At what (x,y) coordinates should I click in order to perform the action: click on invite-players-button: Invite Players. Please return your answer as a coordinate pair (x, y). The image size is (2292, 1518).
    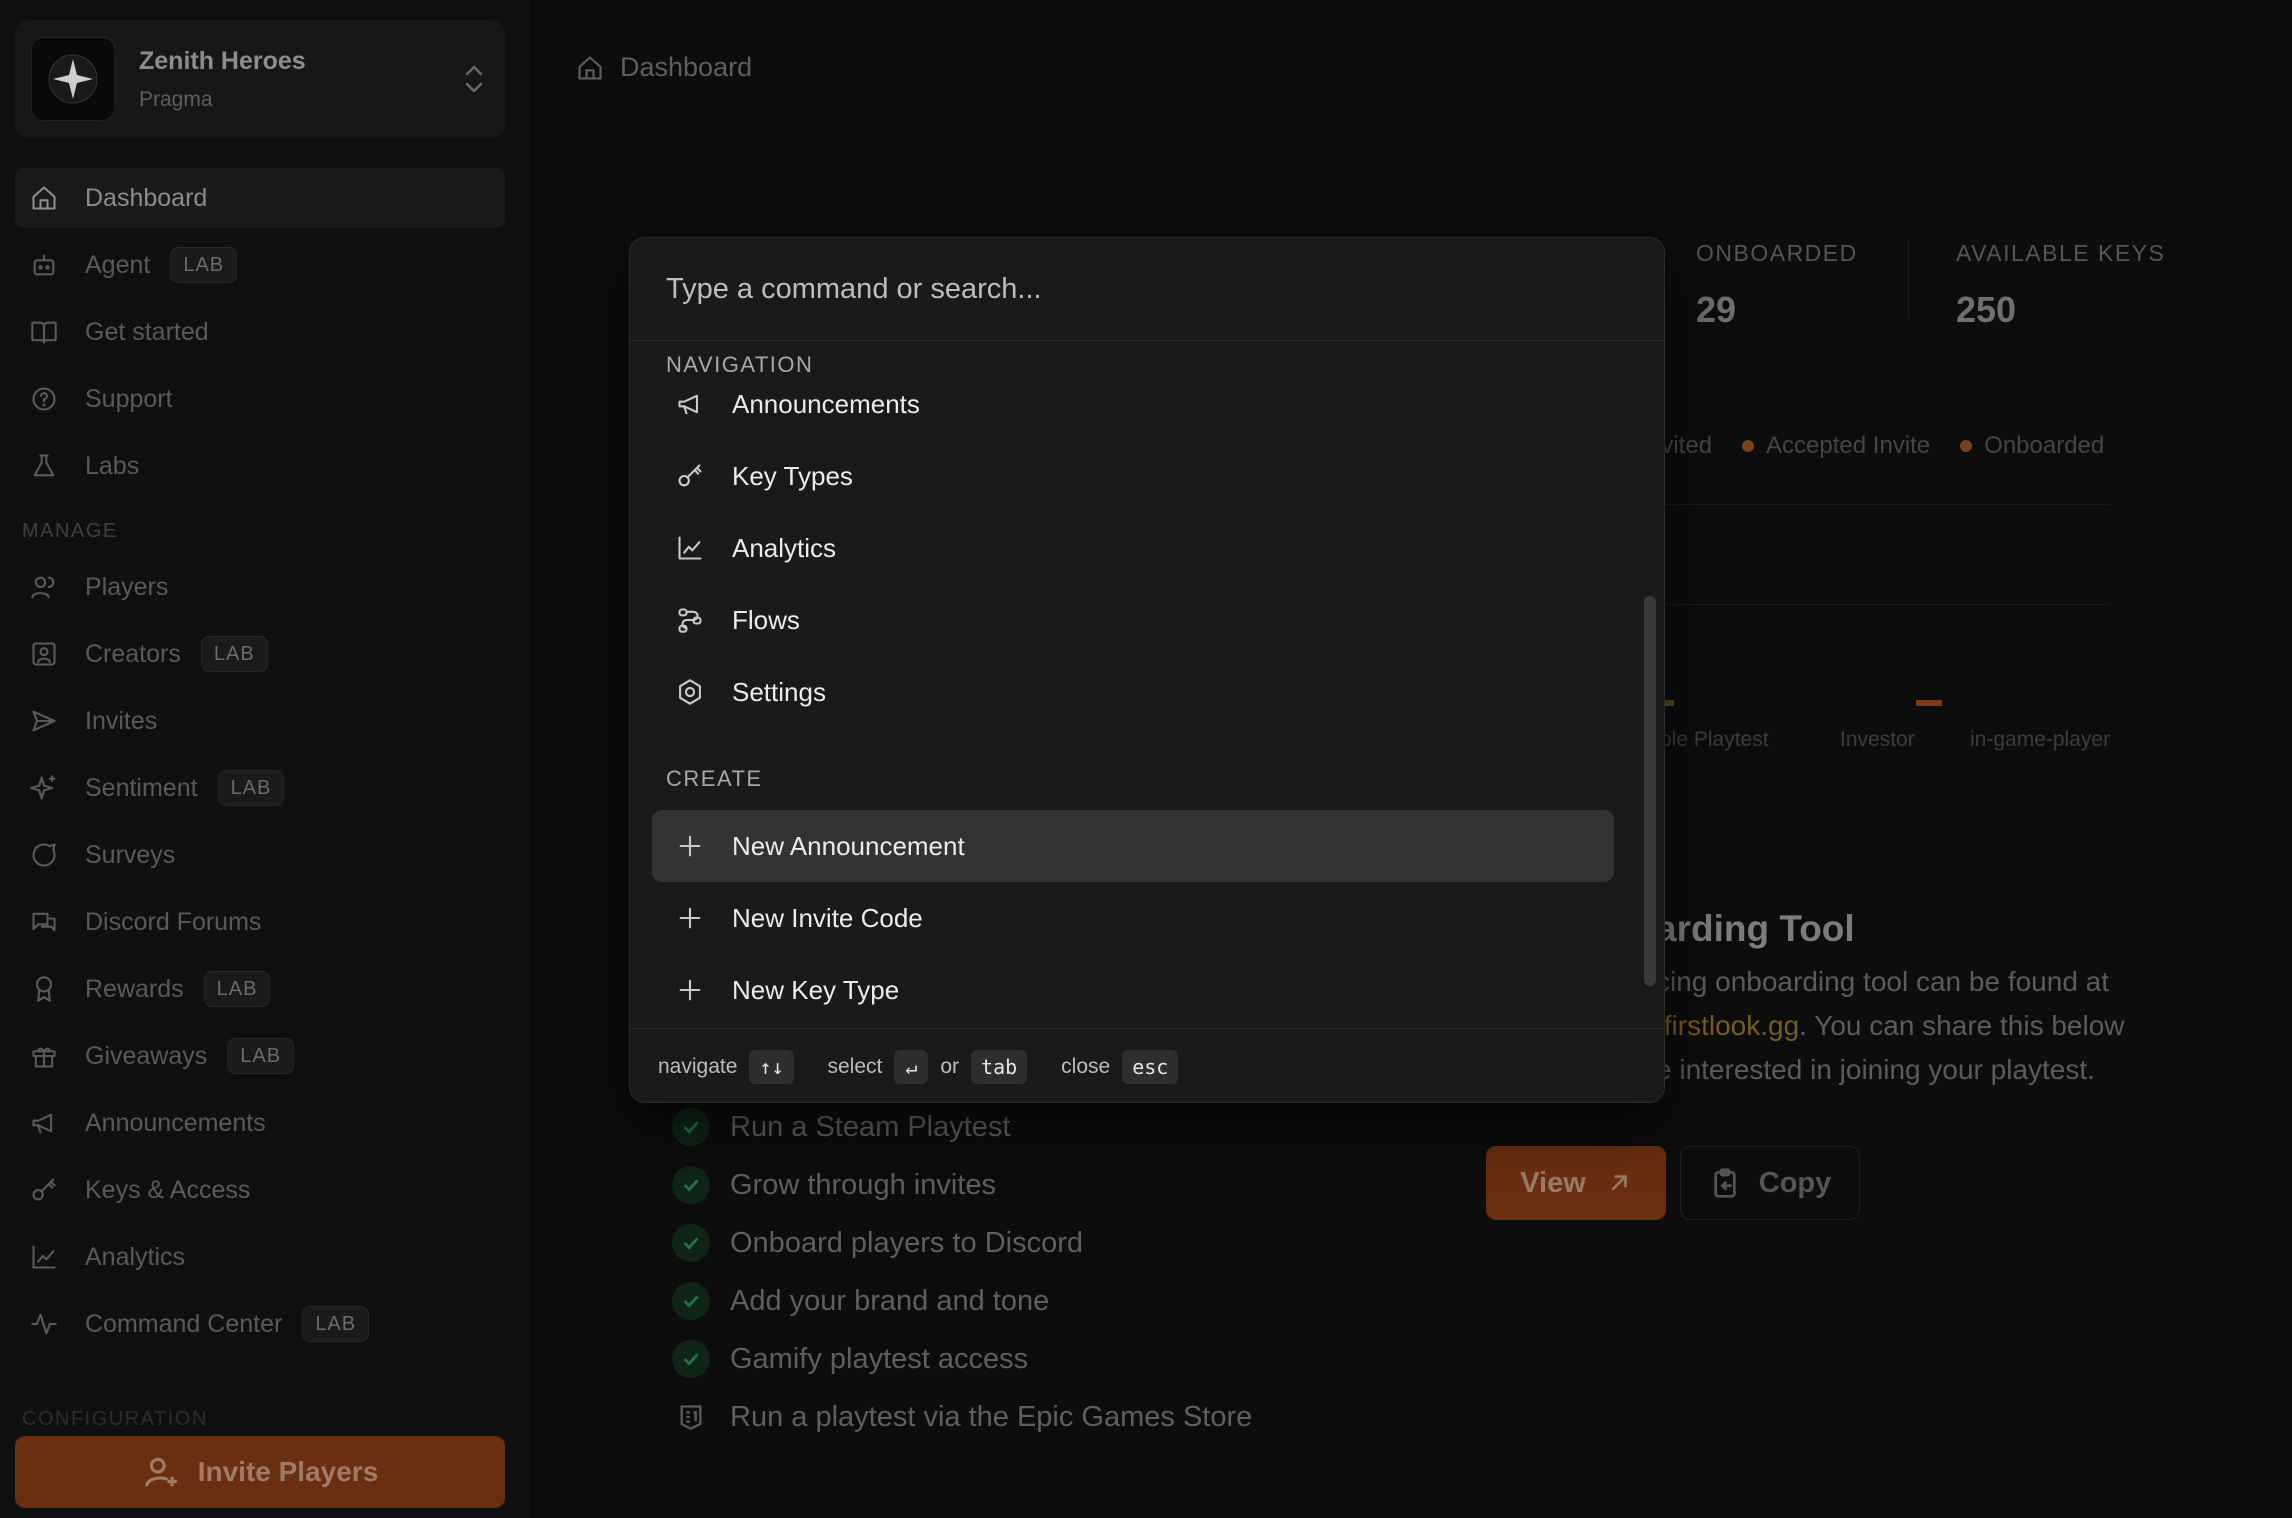
    Looking at the image, I should click on (260, 1472).